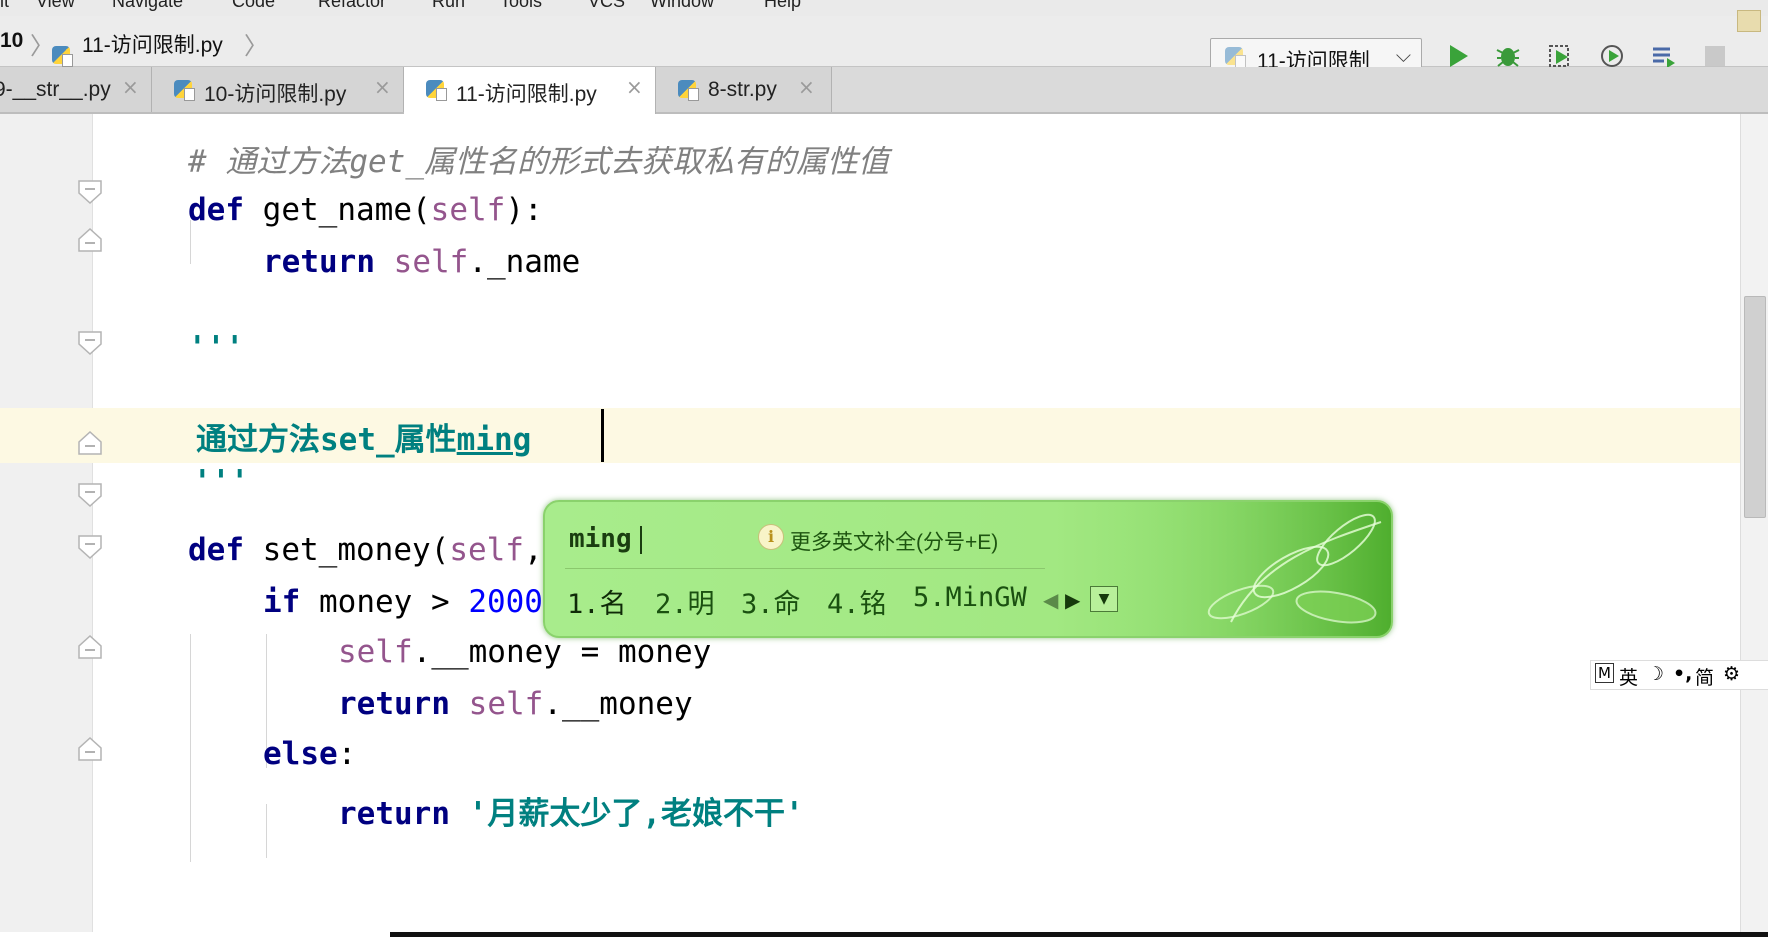 Image resolution: width=1768 pixels, height=937 pixels. Describe the element at coordinates (1079, 934) in the screenshot. I see `window-bottom-edge` at that location.